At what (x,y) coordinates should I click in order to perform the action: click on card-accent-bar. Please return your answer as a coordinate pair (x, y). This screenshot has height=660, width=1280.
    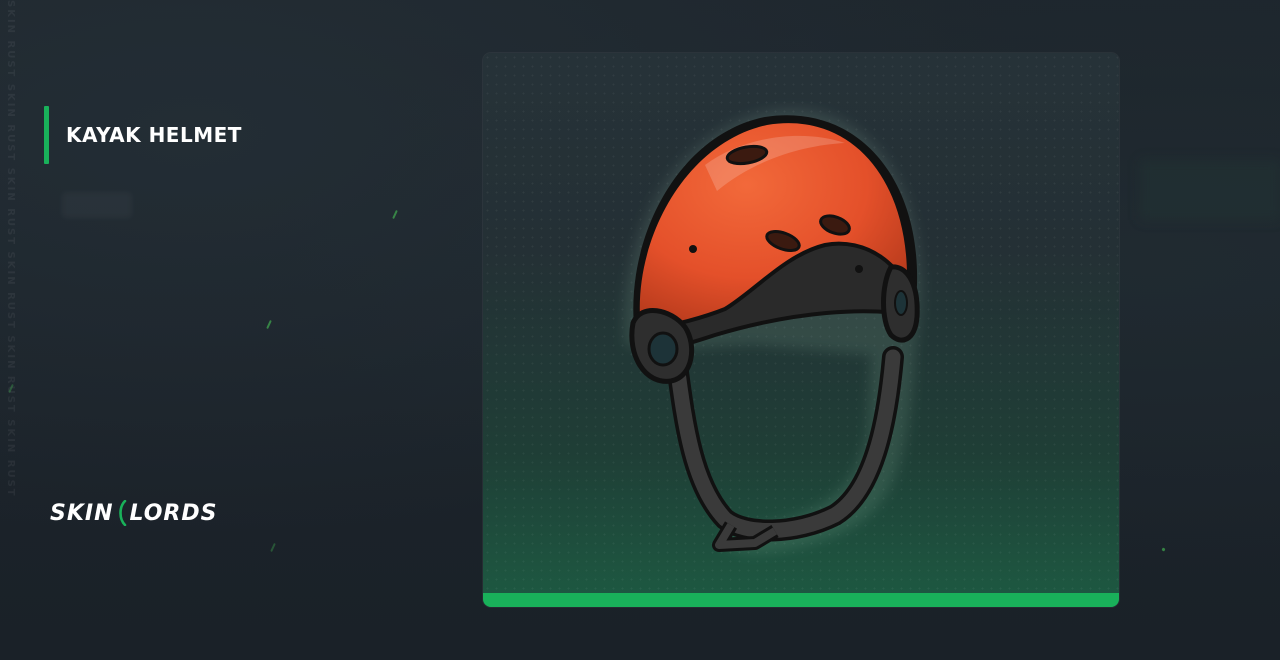
    Looking at the image, I should click on (801, 600).